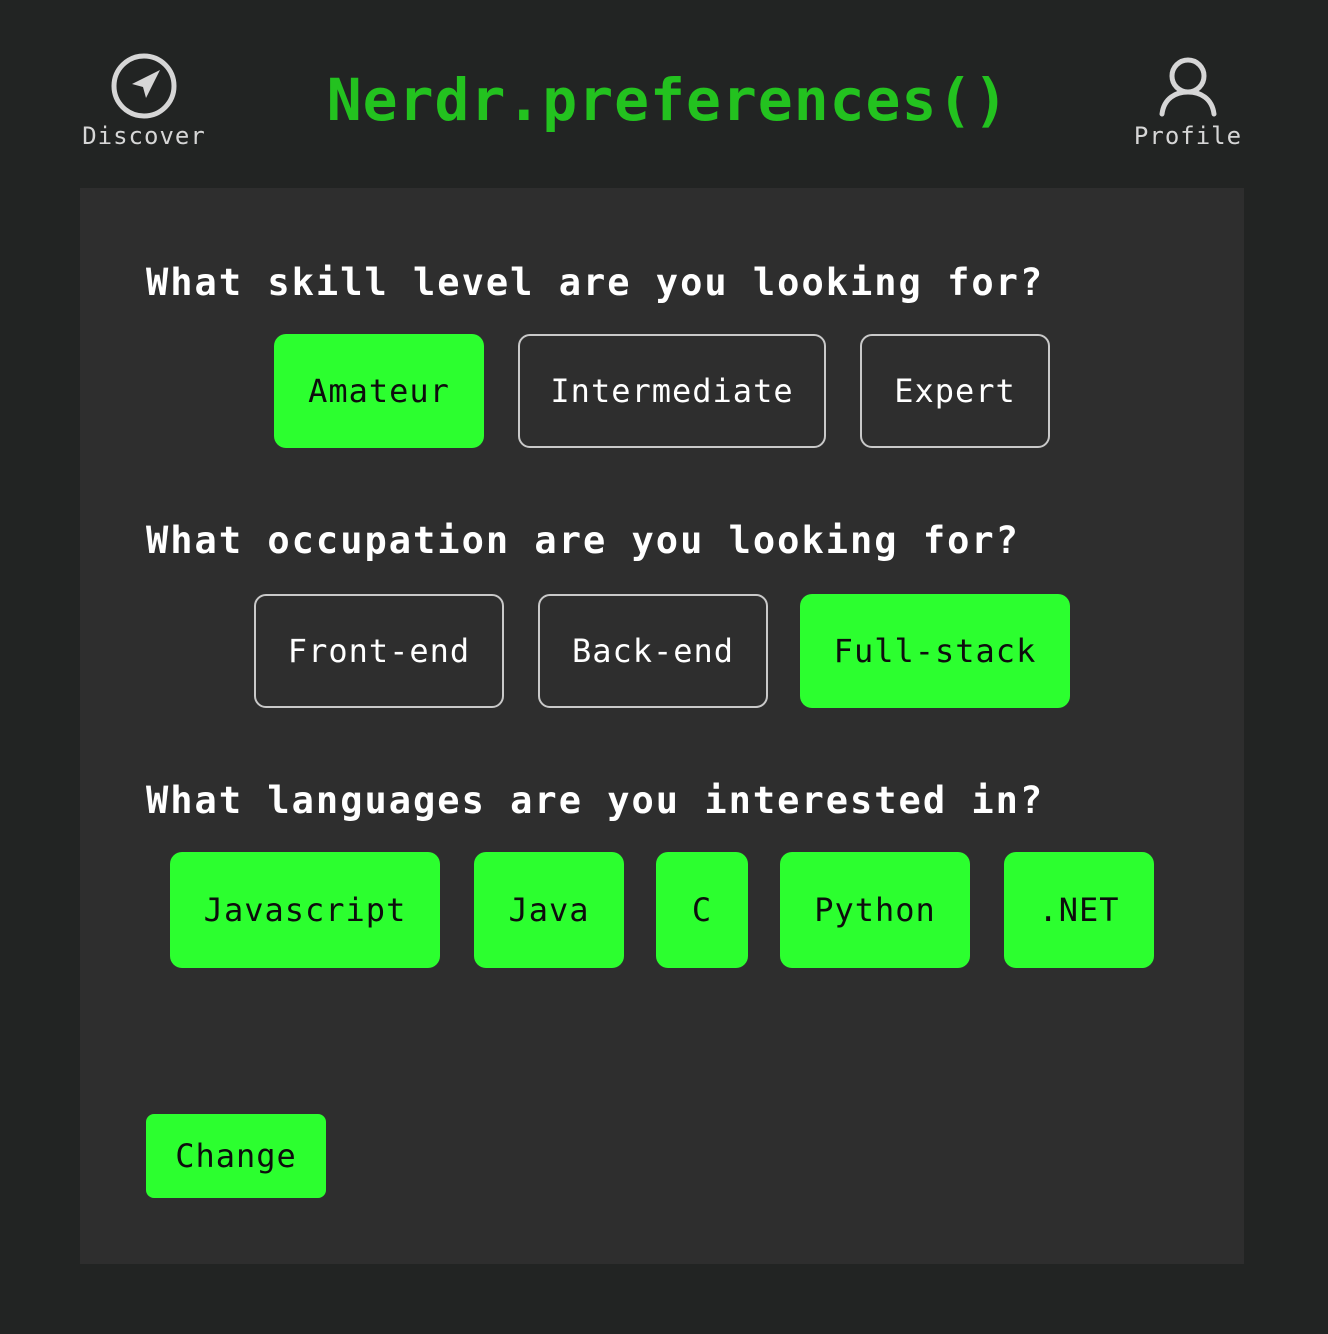 The width and height of the screenshot is (1328, 1334). What do you see at coordinates (595, 282) in the screenshot?
I see `skill-level-question: What skill level are you looking for?` at bounding box center [595, 282].